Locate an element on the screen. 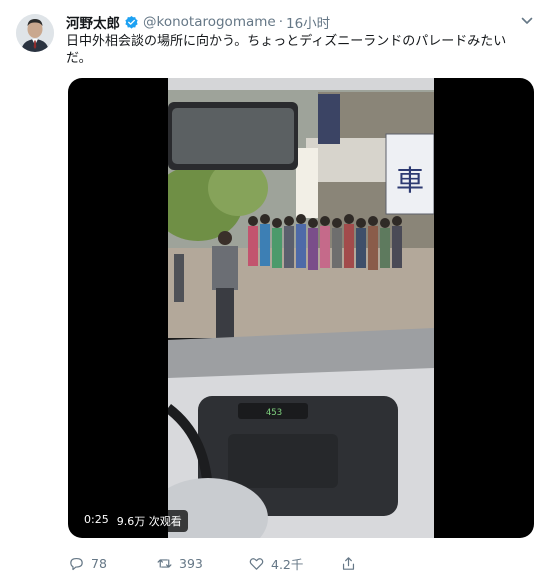 This screenshot has width=550, height=578. avatar is located at coordinates (35, 33).